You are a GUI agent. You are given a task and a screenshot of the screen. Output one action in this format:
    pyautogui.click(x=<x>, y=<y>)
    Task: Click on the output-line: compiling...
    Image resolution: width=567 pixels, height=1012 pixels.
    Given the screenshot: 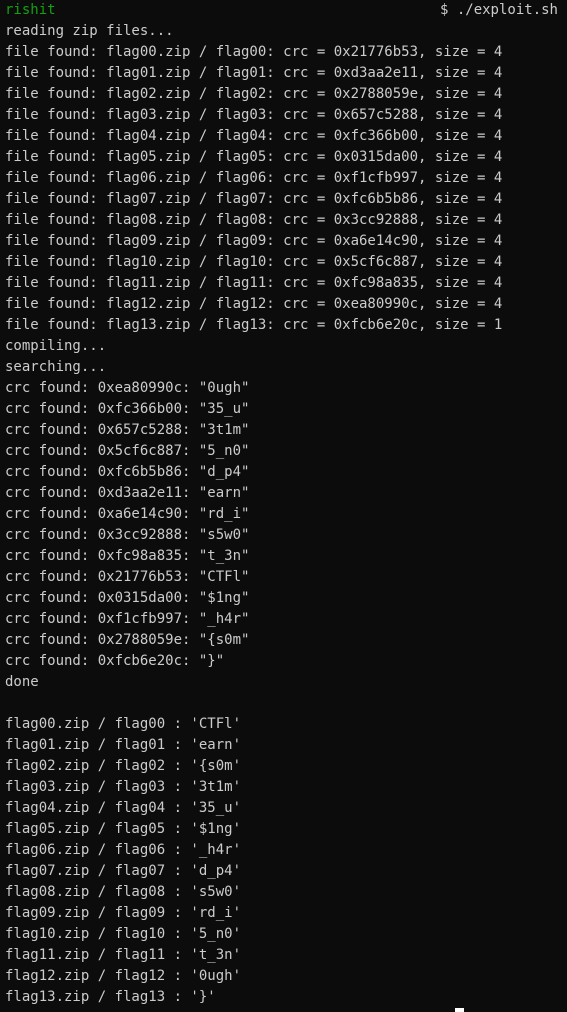 What is the action you would take?
    pyautogui.click(x=56, y=346)
    